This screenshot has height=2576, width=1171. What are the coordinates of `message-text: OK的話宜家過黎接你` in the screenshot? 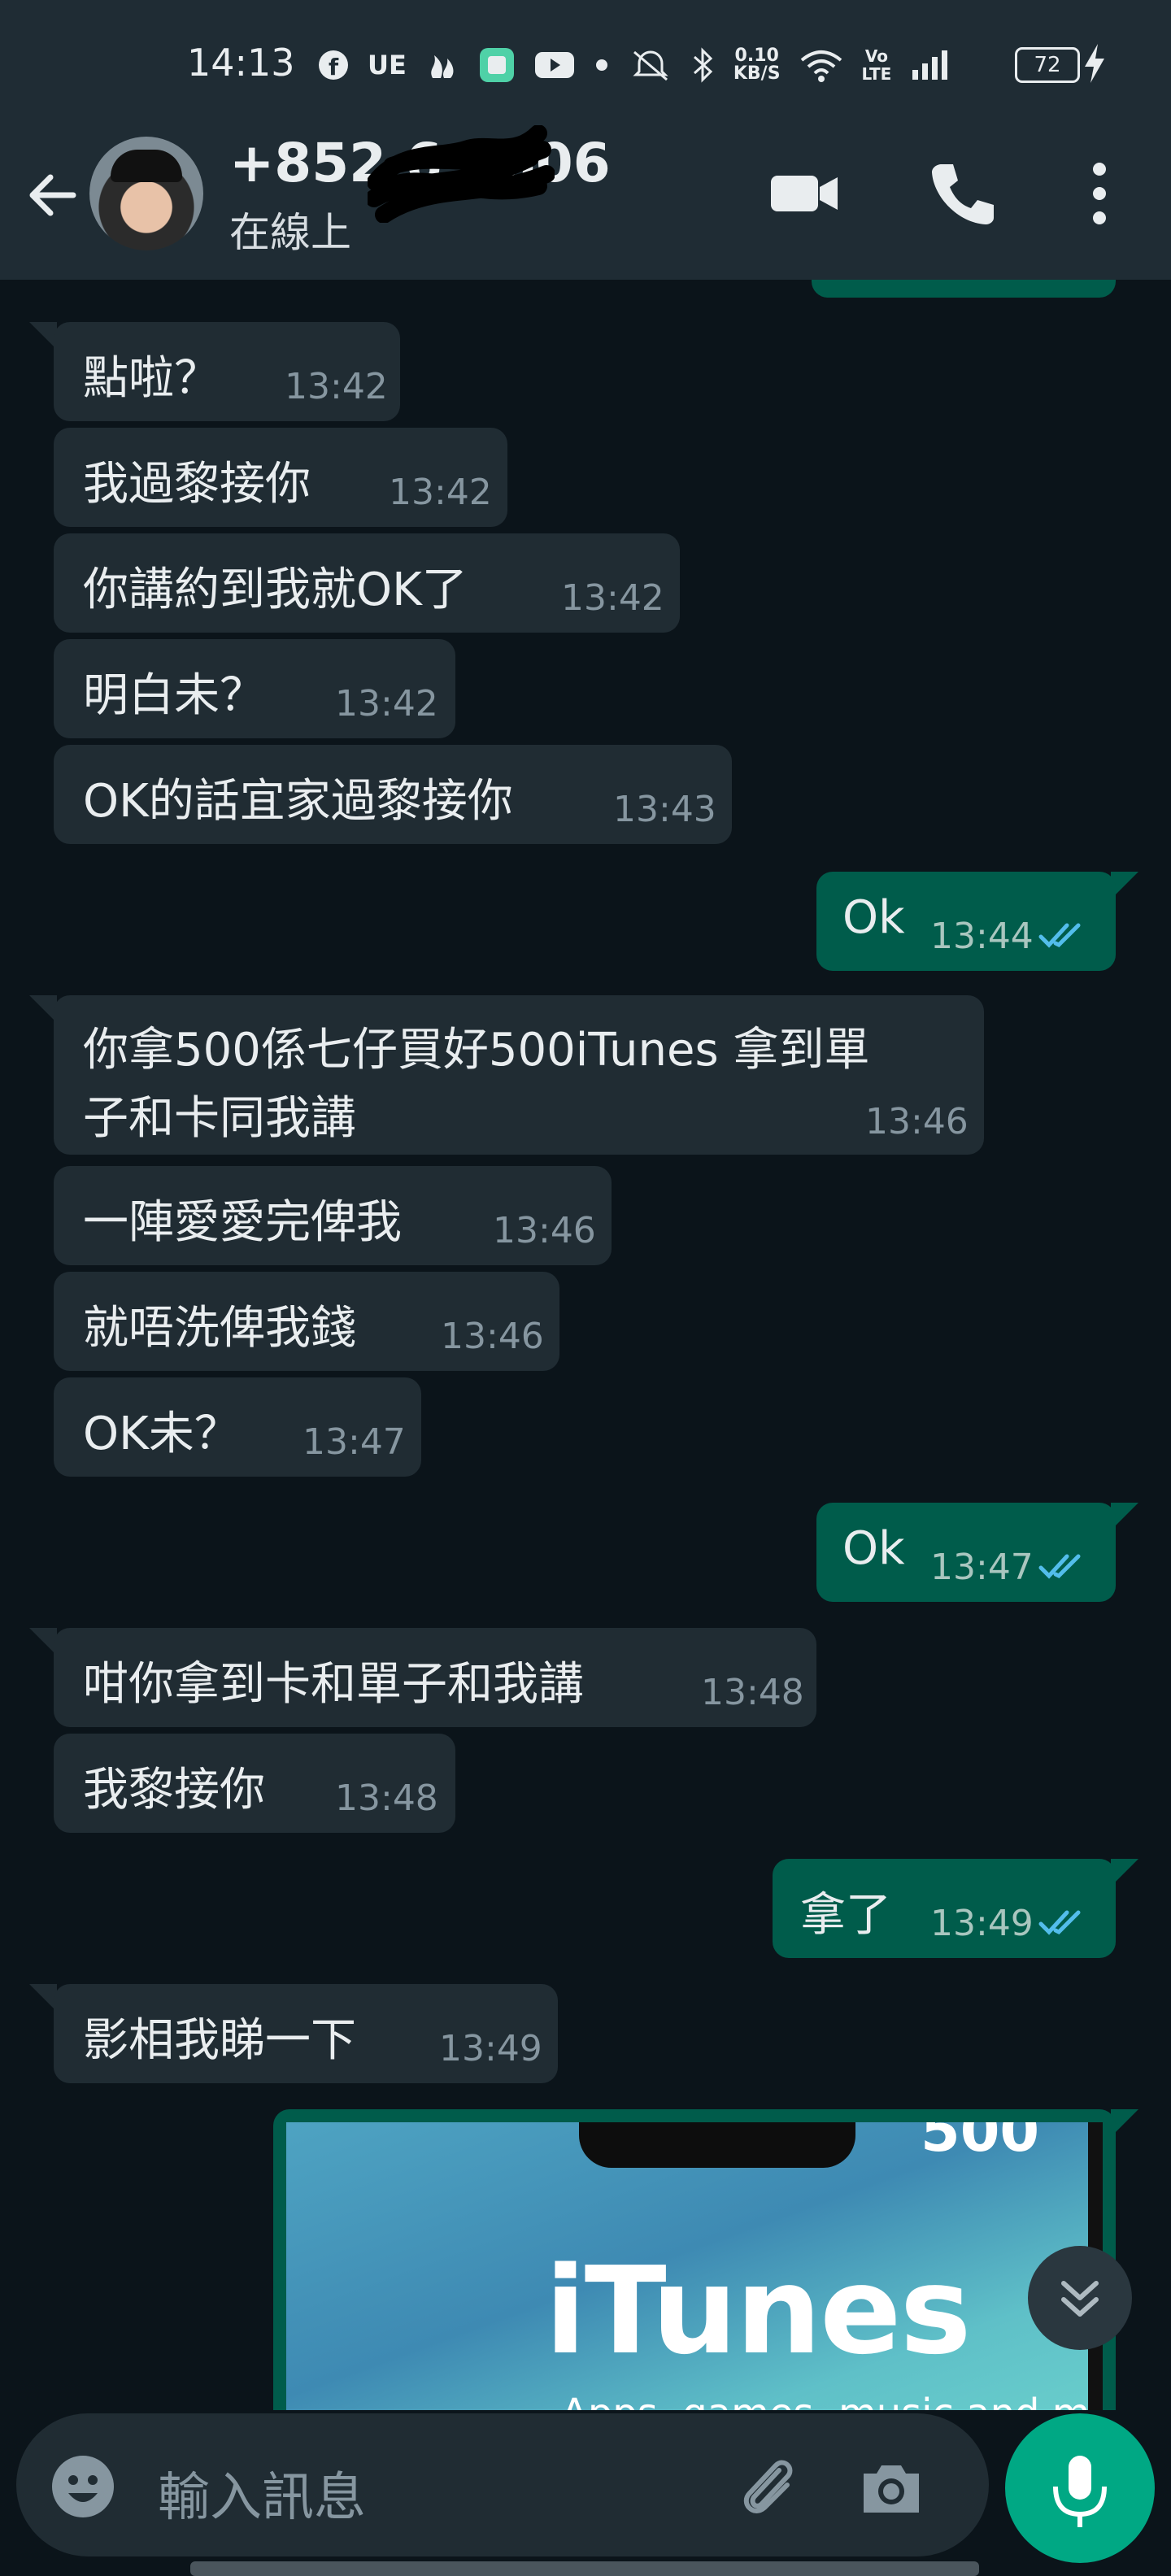 It's located at (298, 802).